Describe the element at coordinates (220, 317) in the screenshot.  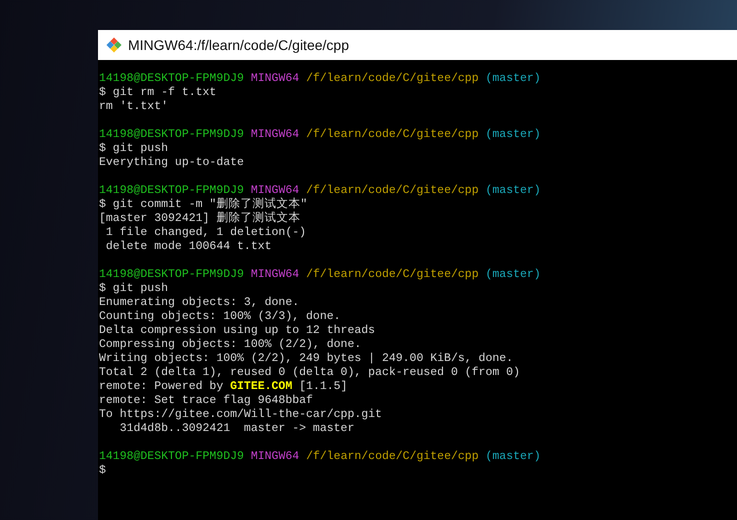
I see `output-line: Counting objects: 100% (3/3), done.` at that location.